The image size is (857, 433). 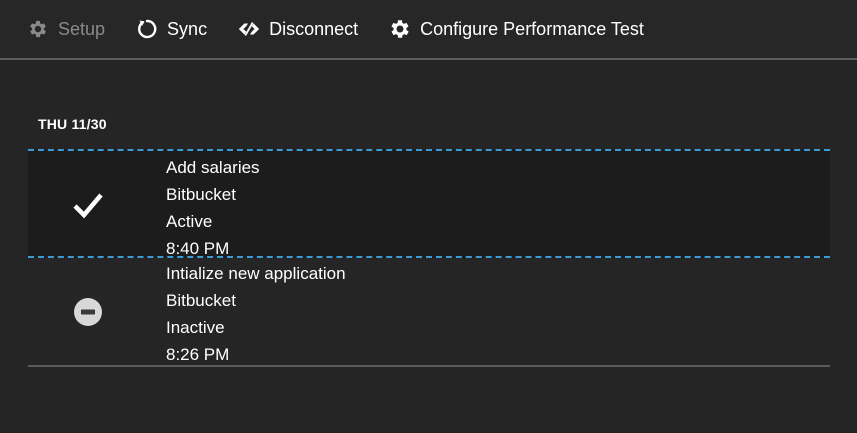 What do you see at coordinates (195, 327) in the screenshot?
I see `item-status: Inactive` at bounding box center [195, 327].